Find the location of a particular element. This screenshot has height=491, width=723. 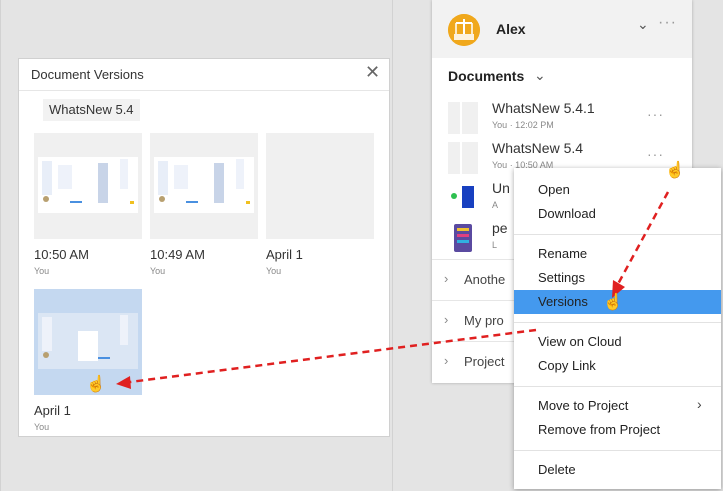

arrow-to-version-card is located at coordinates (326, 358).